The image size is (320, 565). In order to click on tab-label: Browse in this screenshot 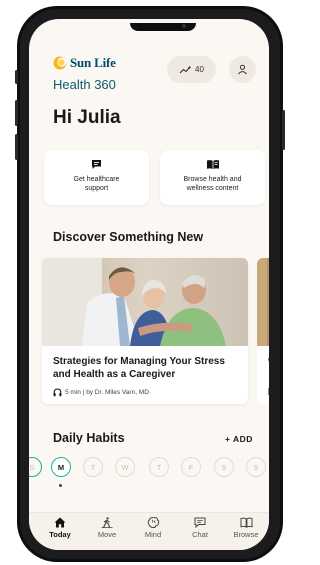, I will do `click(246, 534)`.